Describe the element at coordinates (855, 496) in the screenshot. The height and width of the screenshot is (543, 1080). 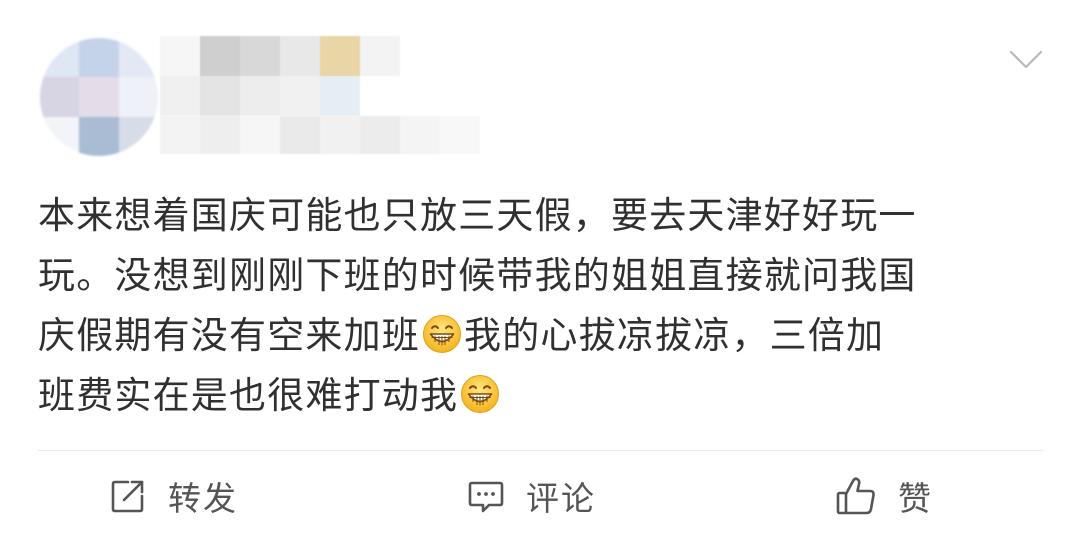
I see `thumbs-up-icon` at that location.